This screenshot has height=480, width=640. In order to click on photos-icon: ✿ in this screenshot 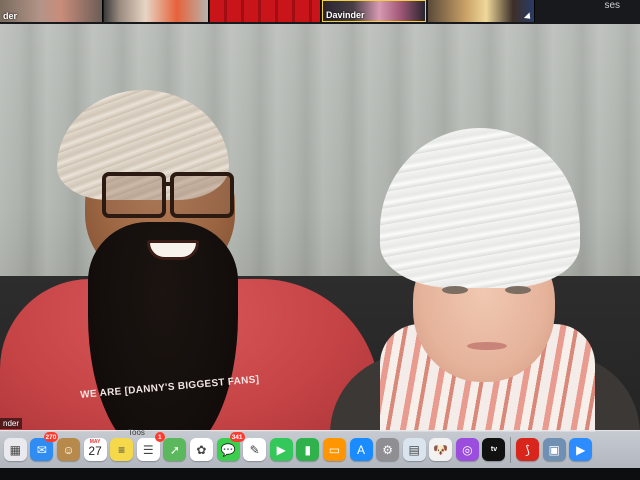, I will do `click(201, 449)`.